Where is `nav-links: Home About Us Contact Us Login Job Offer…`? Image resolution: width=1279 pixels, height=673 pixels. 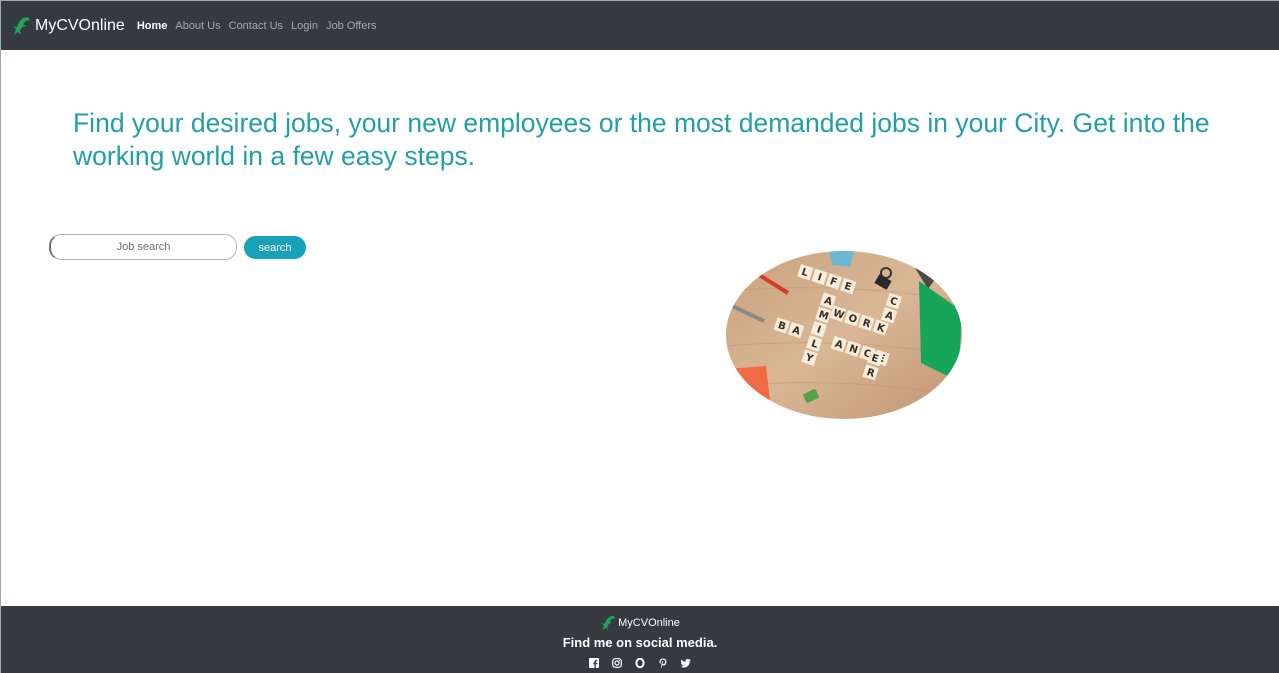 nav-links: Home About Us Contact Us Login Job Offer… is located at coordinates (261, 26).